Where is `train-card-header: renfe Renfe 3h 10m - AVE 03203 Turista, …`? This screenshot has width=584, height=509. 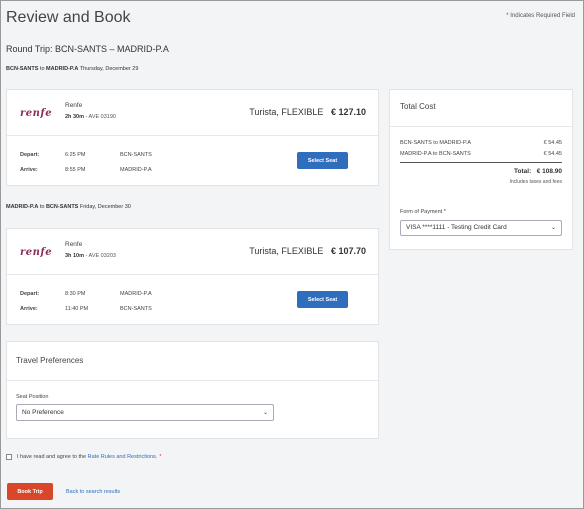 train-card-header: renfe Renfe 3h 10m - AVE 03203 Turista, … is located at coordinates (192, 252).